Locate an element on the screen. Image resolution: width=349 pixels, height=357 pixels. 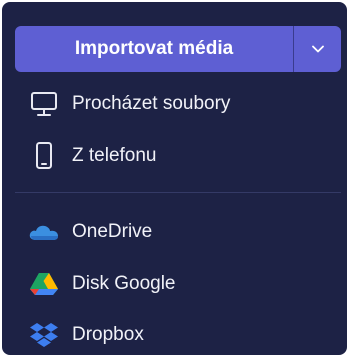
menu-item-label: Disk Google is located at coordinates (124, 283).